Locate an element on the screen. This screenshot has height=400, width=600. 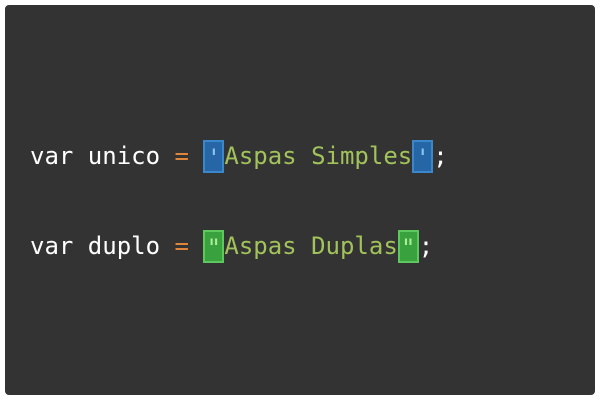
close-single-quote-highlight: ' is located at coordinates (423, 156).